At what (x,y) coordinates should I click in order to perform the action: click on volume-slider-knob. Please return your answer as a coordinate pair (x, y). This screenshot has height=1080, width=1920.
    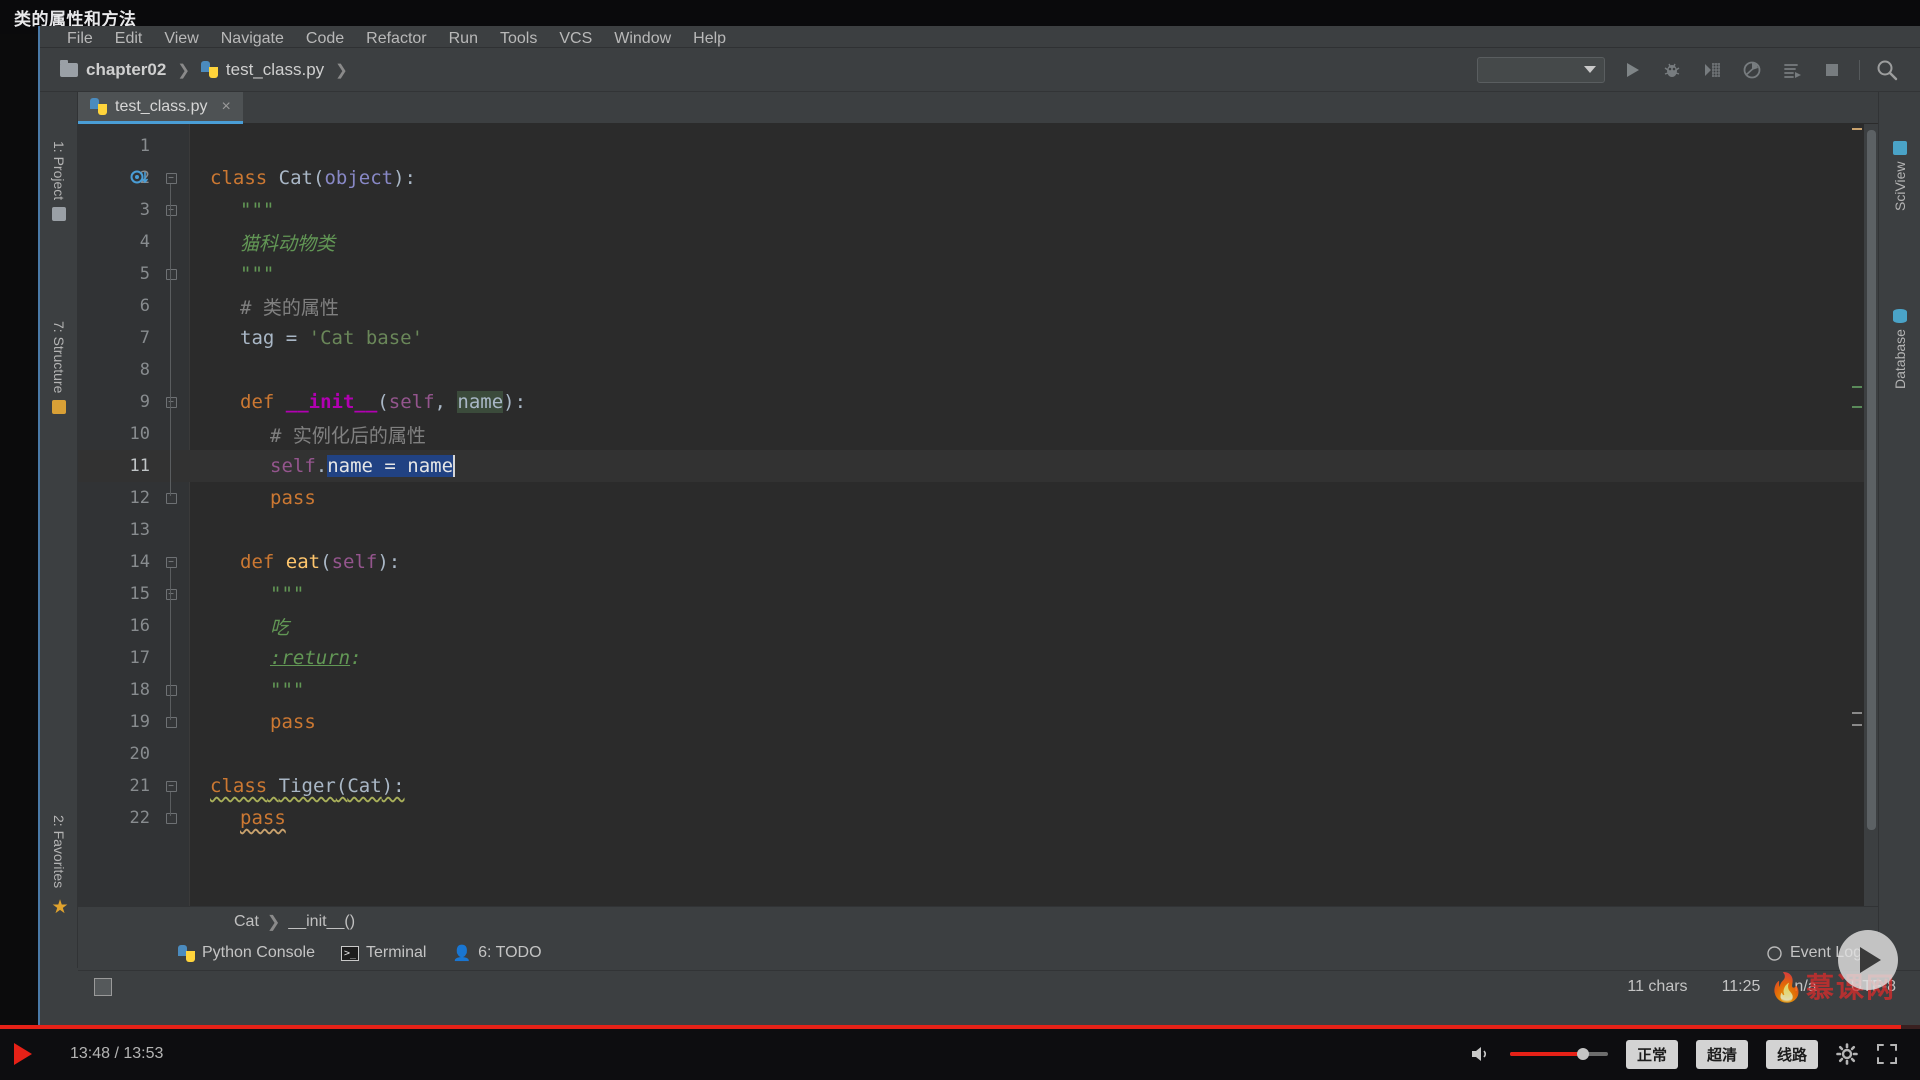
    Looking at the image, I should click on (1583, 1054).